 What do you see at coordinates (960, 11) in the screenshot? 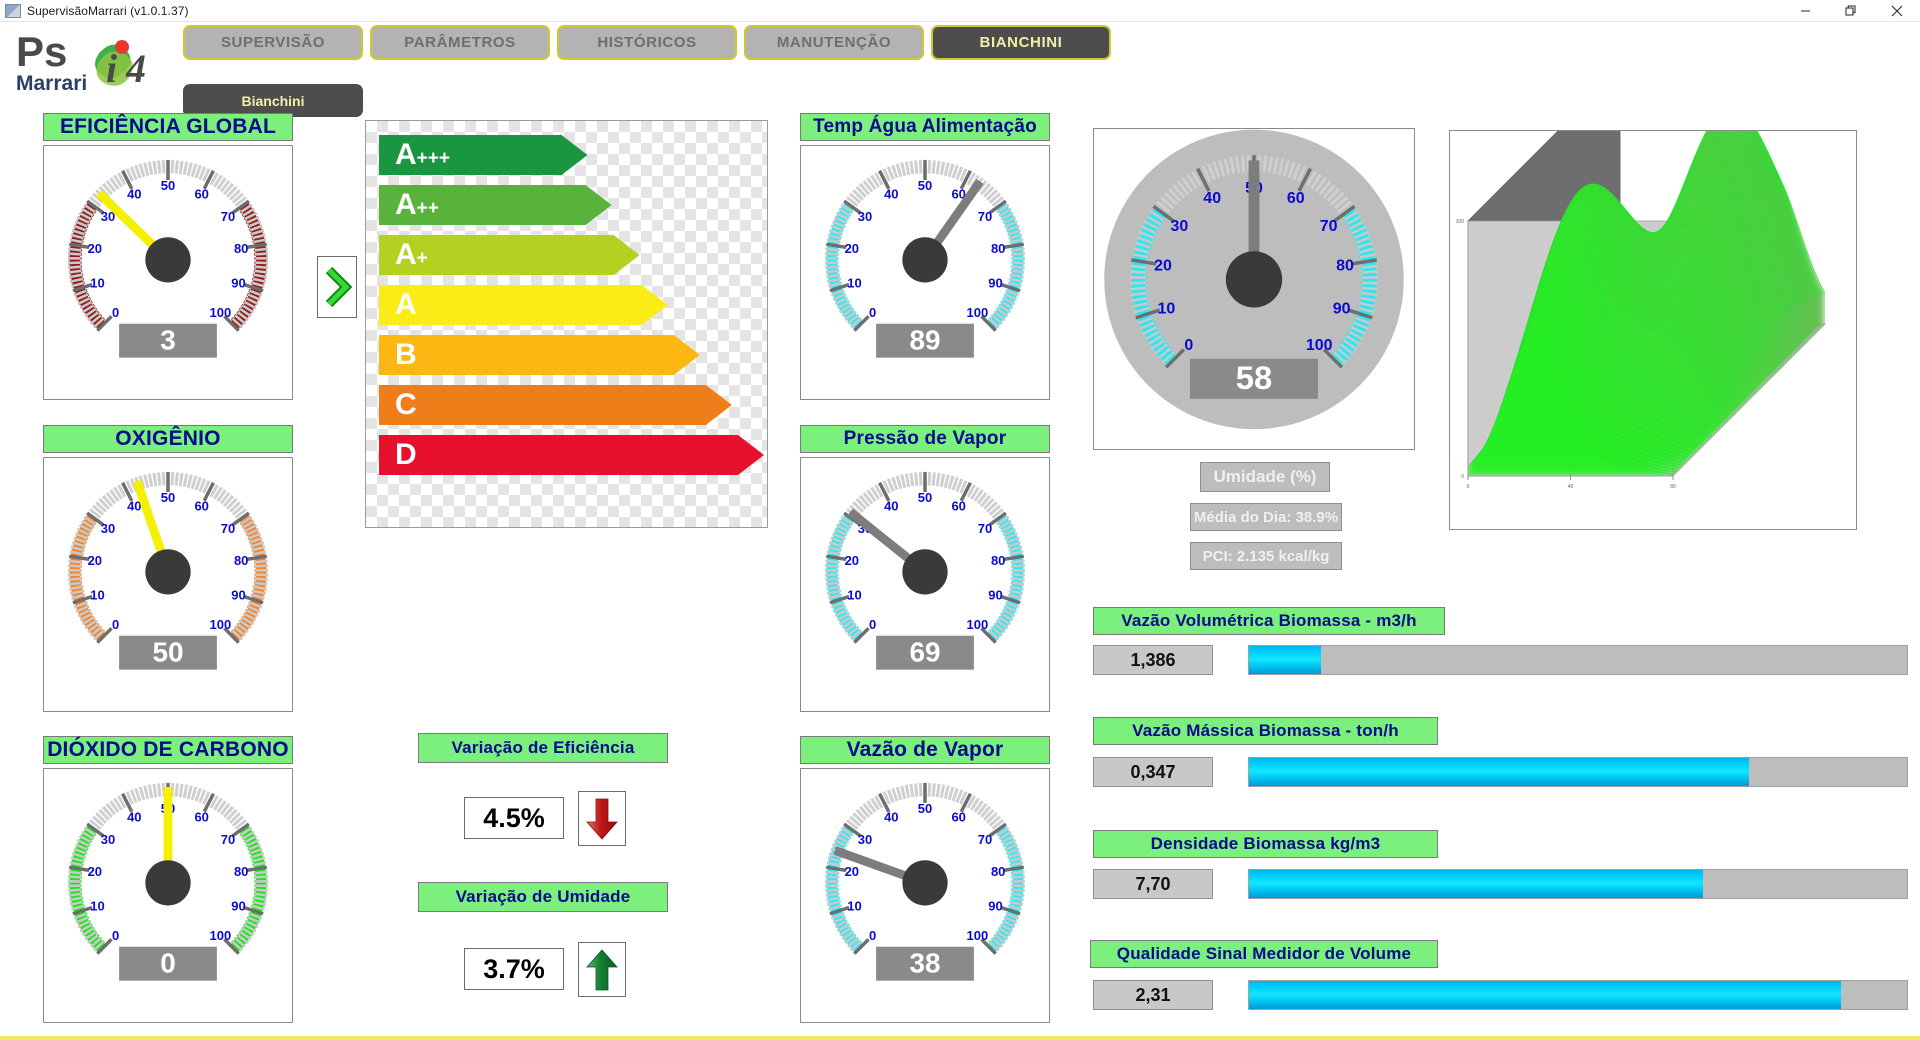
I see `title-bar: SupervisãoMarrari (v1.0.1.37)` at bounding box center [960, 11].